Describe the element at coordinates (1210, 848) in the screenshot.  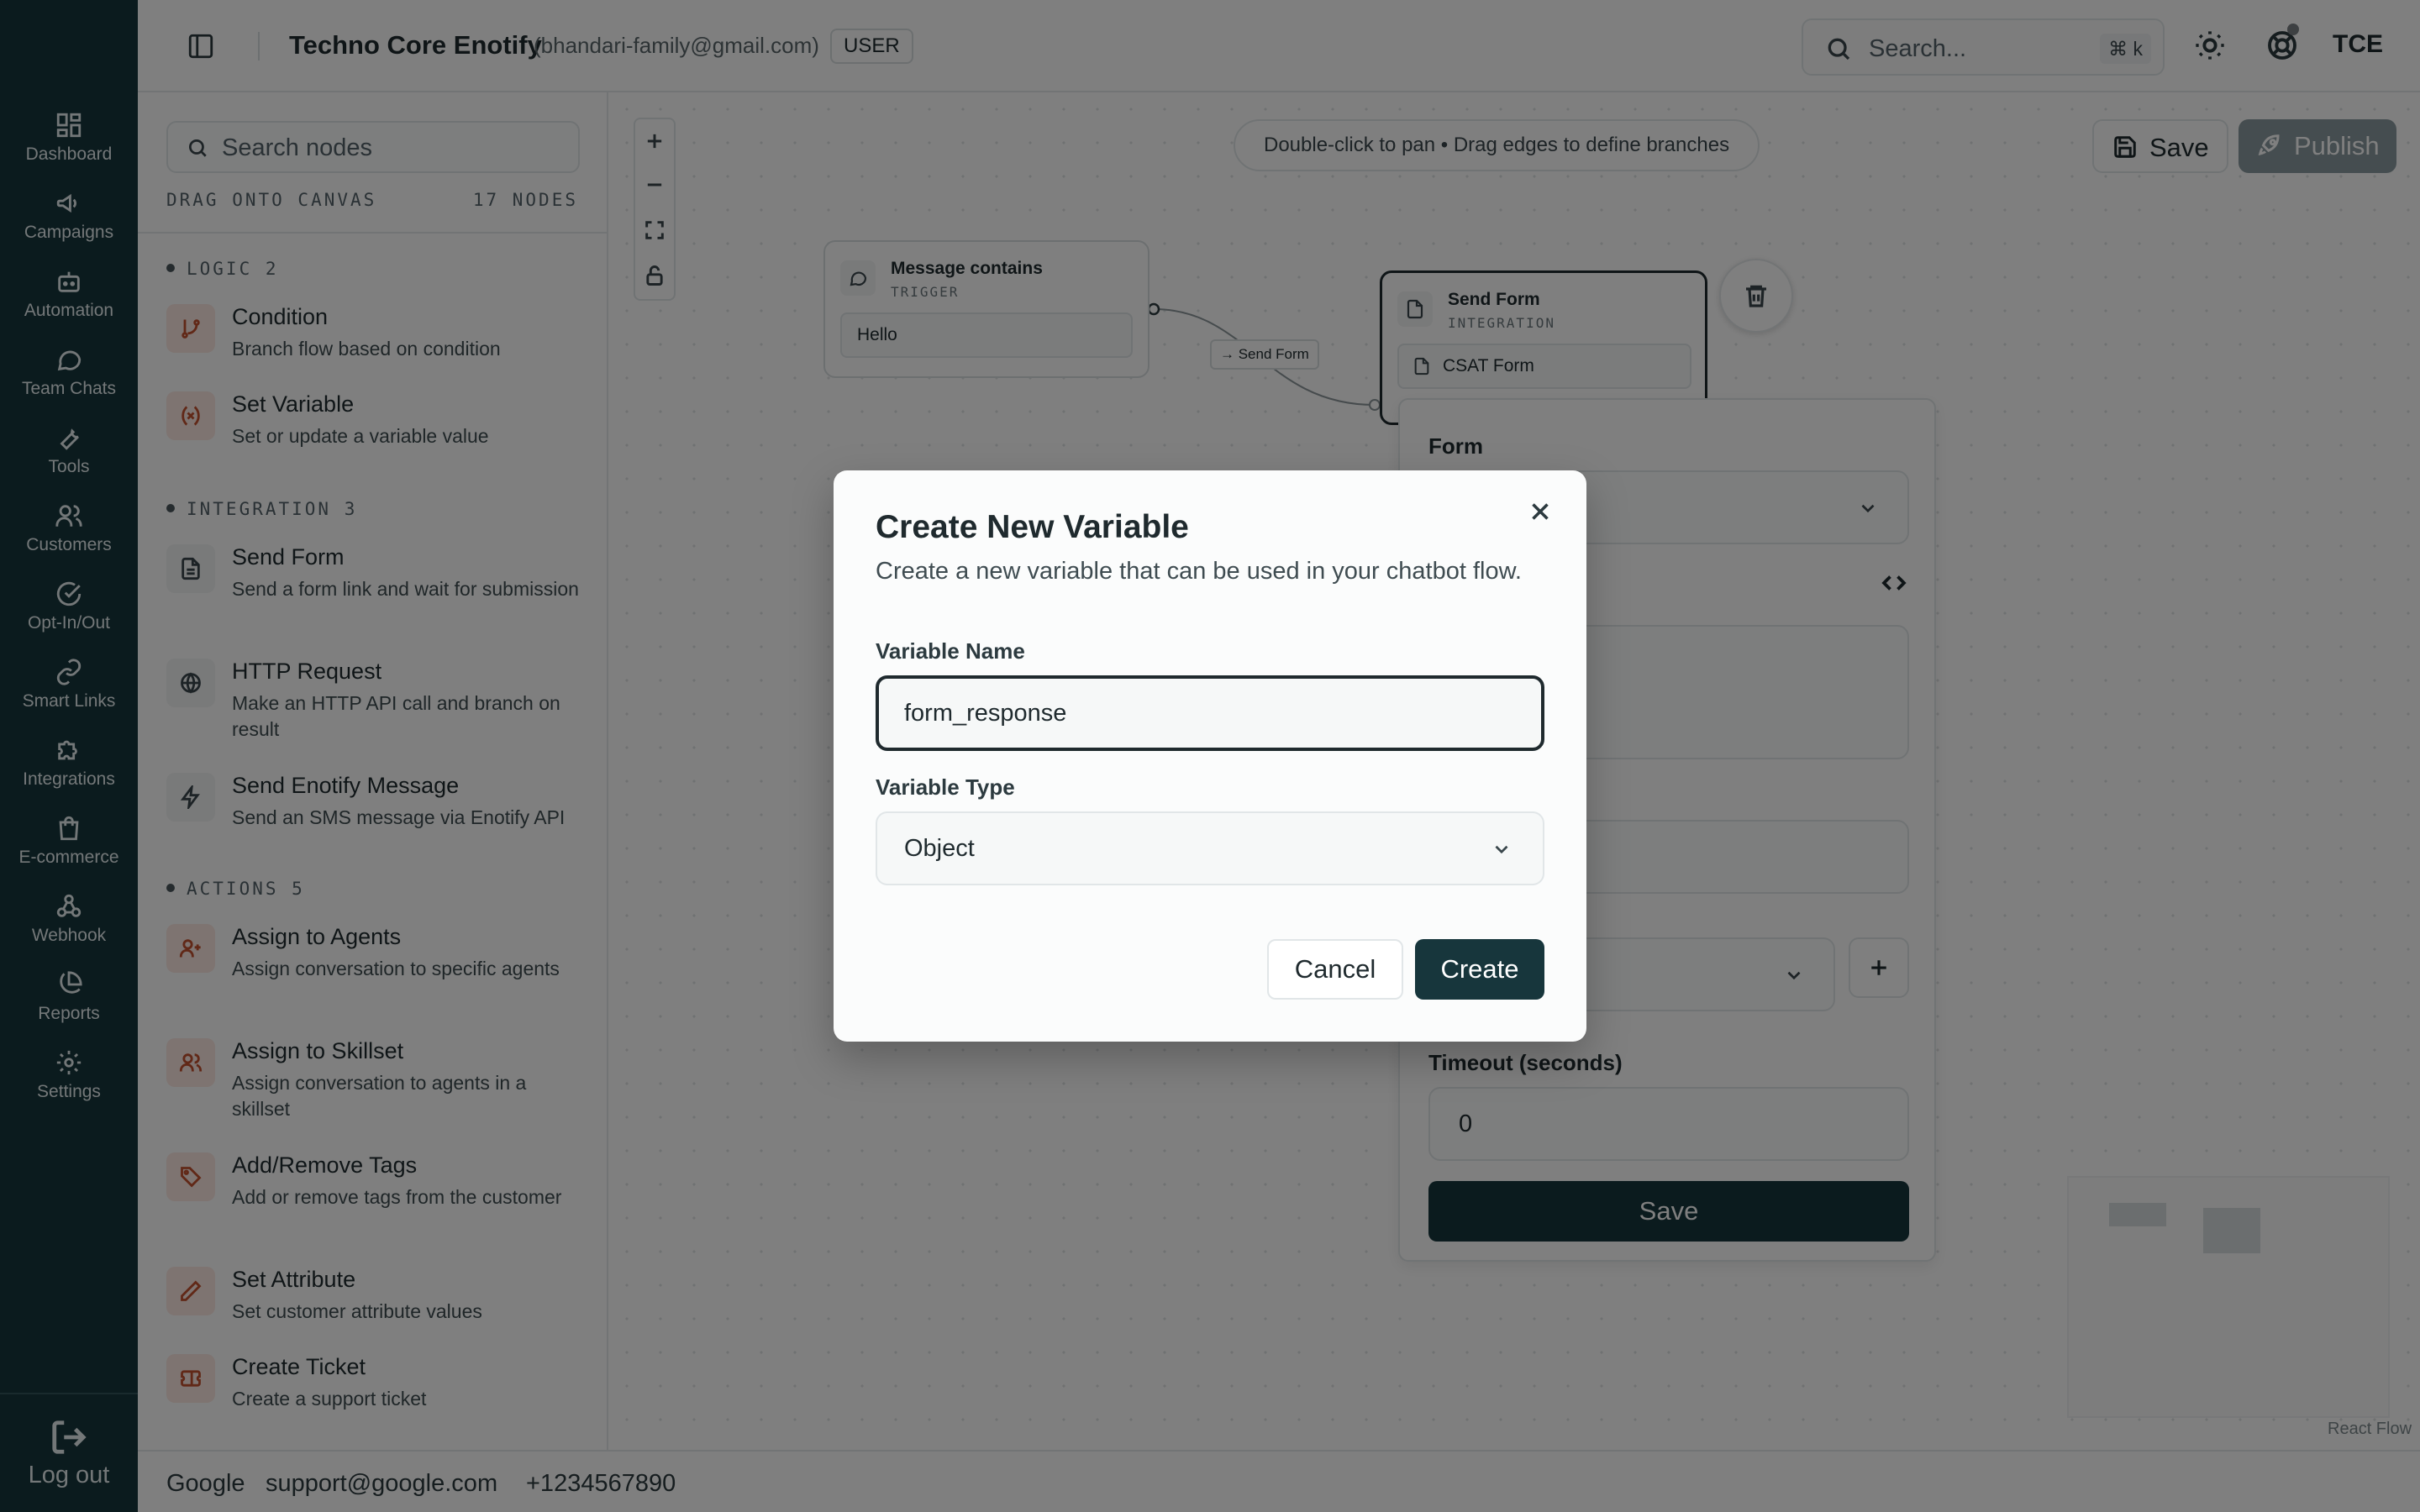
I see `variable-type-select: Object` at that location.